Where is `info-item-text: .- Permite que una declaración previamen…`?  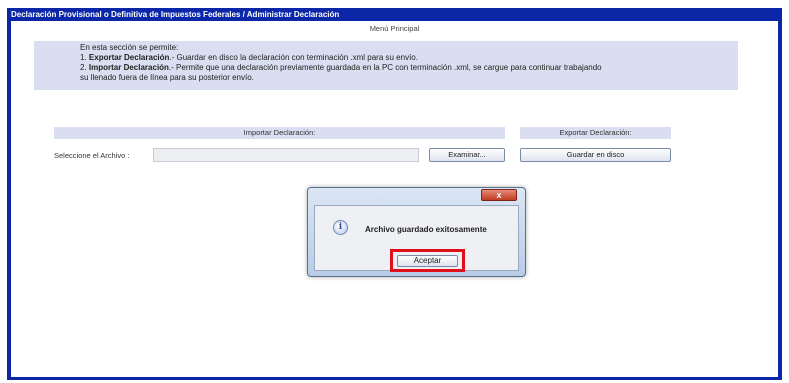 info-item-text: .- Permite que una declaración previamen… is located at coordinates (385, 67).